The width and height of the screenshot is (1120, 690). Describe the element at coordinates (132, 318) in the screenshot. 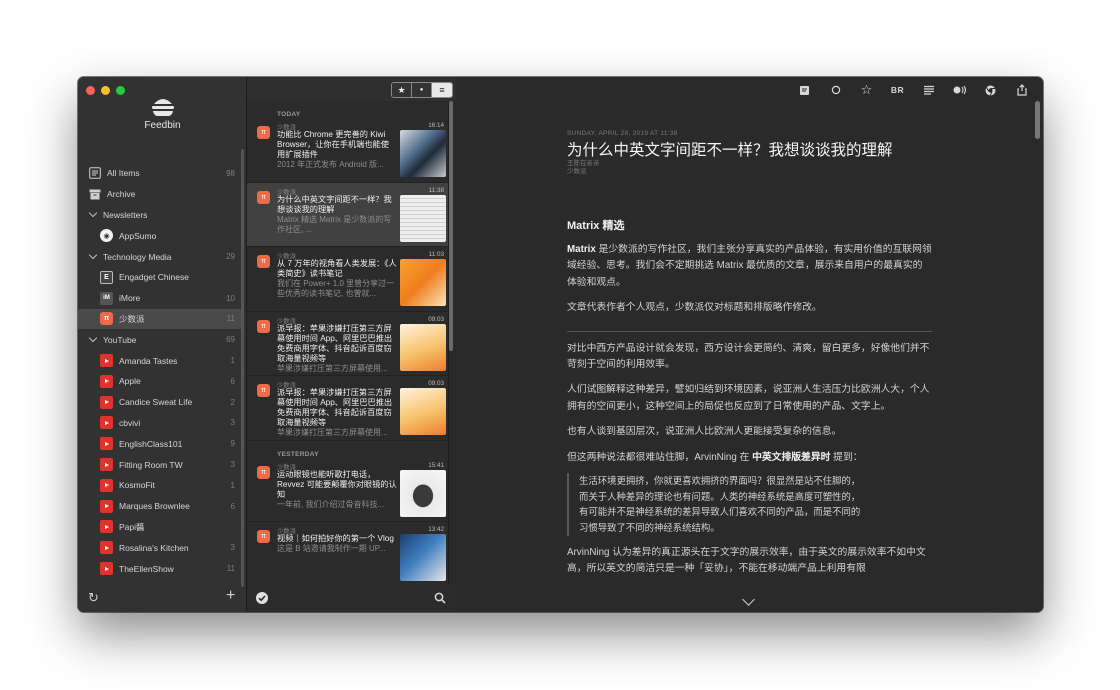

I see `sidebar-item-label: 少数派` at that location.